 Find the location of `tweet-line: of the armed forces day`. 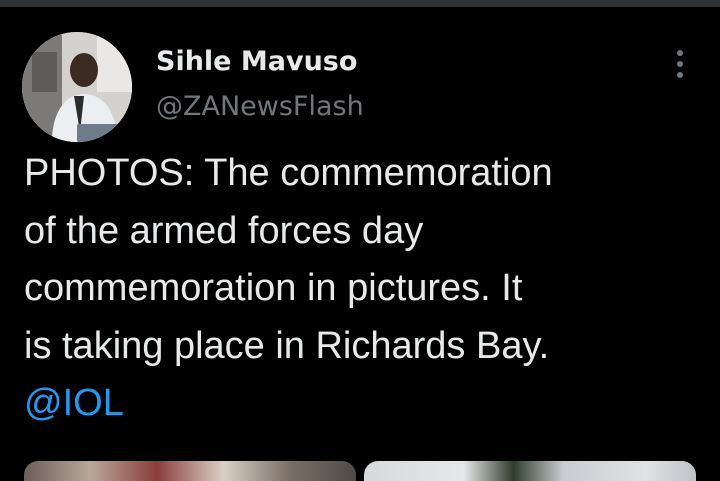

tweet-line: of the armed forces day is located at coordinates (224, 230).